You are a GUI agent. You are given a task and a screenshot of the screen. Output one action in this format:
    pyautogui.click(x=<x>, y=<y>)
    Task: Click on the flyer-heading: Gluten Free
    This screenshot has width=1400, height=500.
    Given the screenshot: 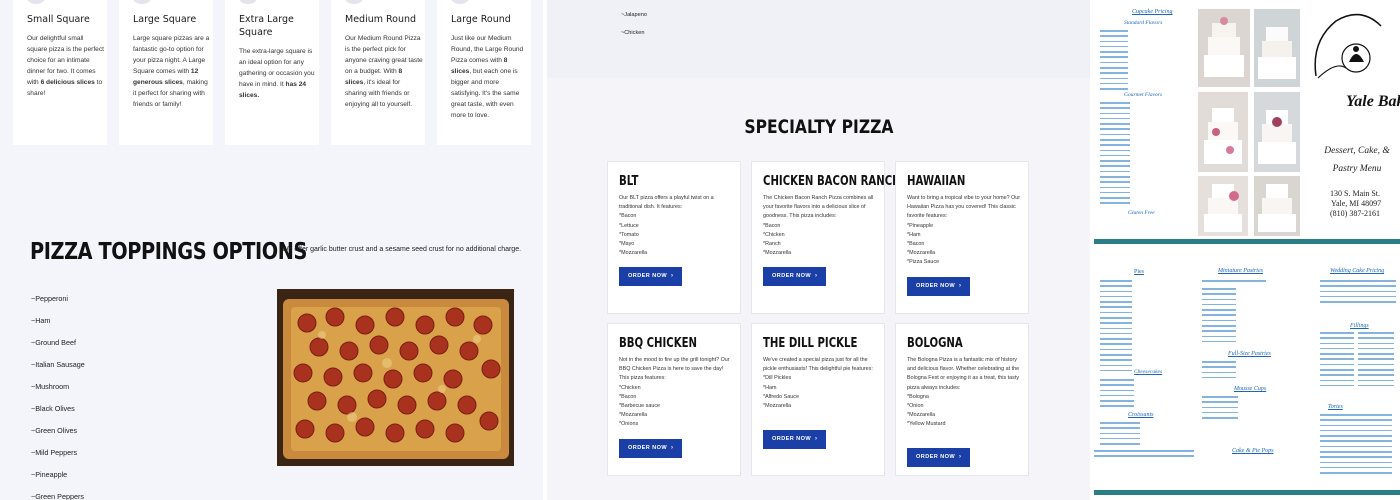 What is the action you would take?
    pyautogui.click(x=1141, y=213)
    